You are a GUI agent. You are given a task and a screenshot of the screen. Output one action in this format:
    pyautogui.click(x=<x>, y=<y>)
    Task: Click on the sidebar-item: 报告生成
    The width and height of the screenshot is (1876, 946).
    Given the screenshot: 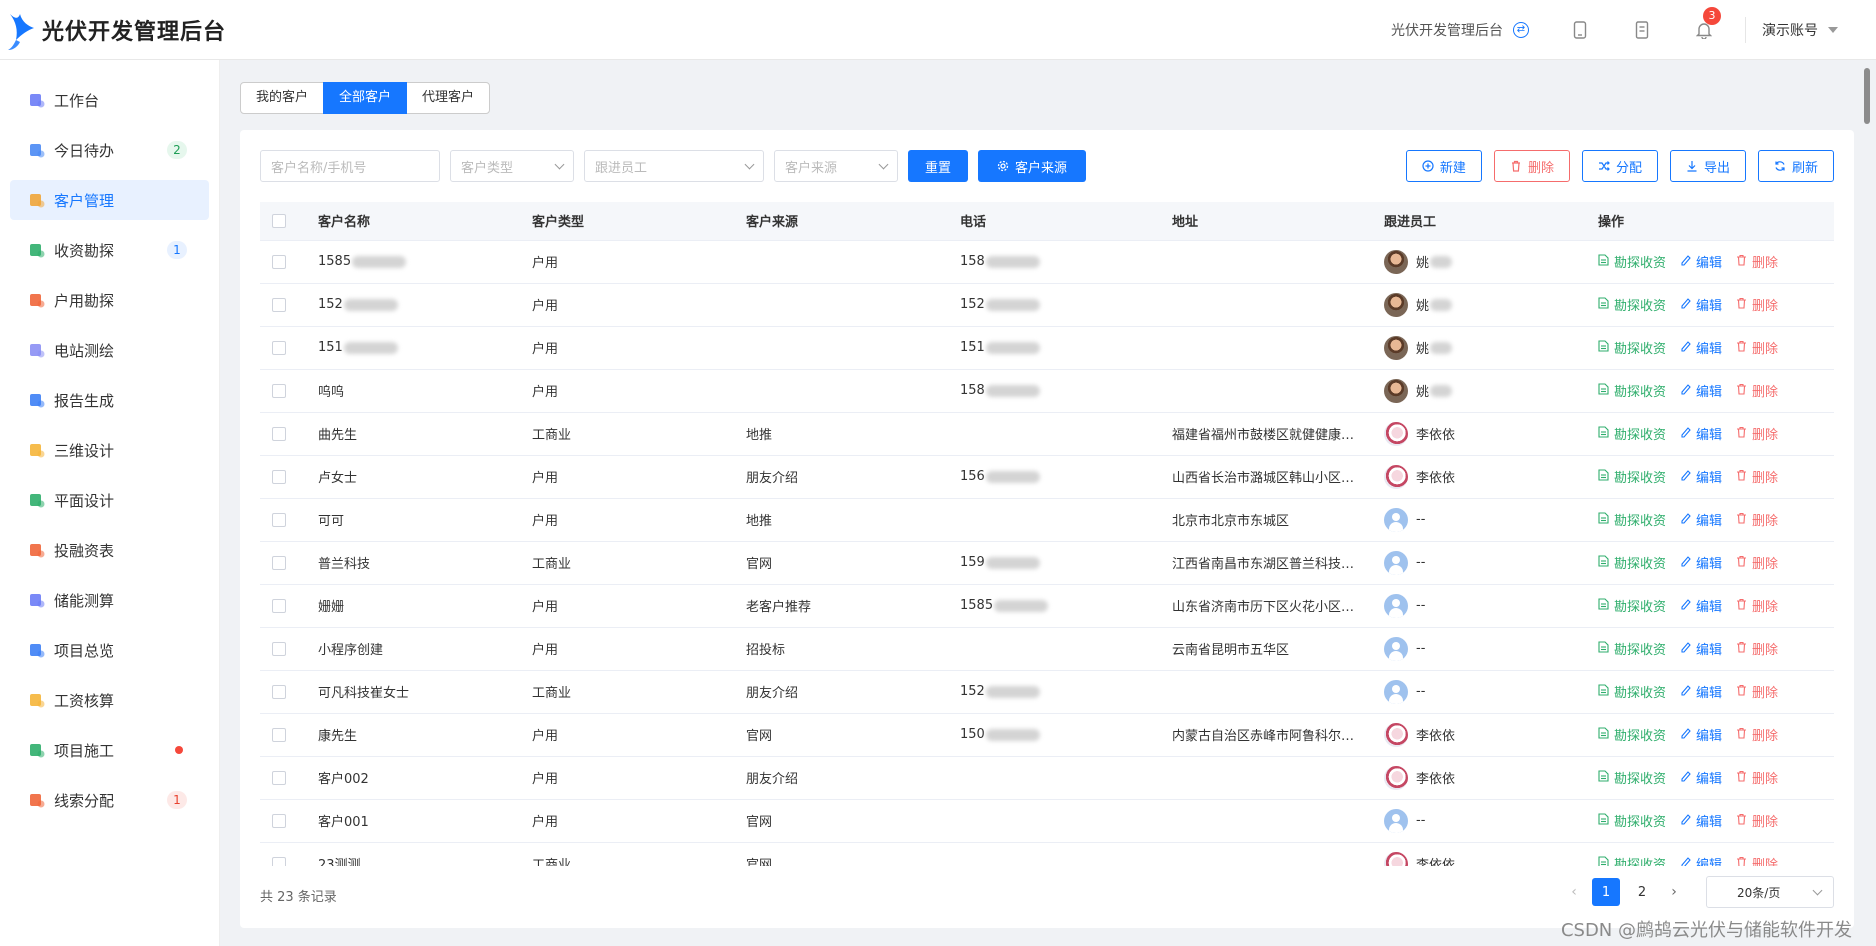 What is the action you would take?
    pyautogui.click(x=109, y=400)
    